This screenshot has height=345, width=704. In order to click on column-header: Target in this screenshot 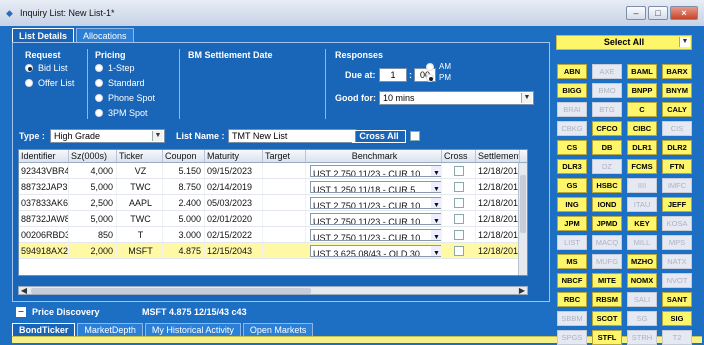, I will do `click(284, 156)`.